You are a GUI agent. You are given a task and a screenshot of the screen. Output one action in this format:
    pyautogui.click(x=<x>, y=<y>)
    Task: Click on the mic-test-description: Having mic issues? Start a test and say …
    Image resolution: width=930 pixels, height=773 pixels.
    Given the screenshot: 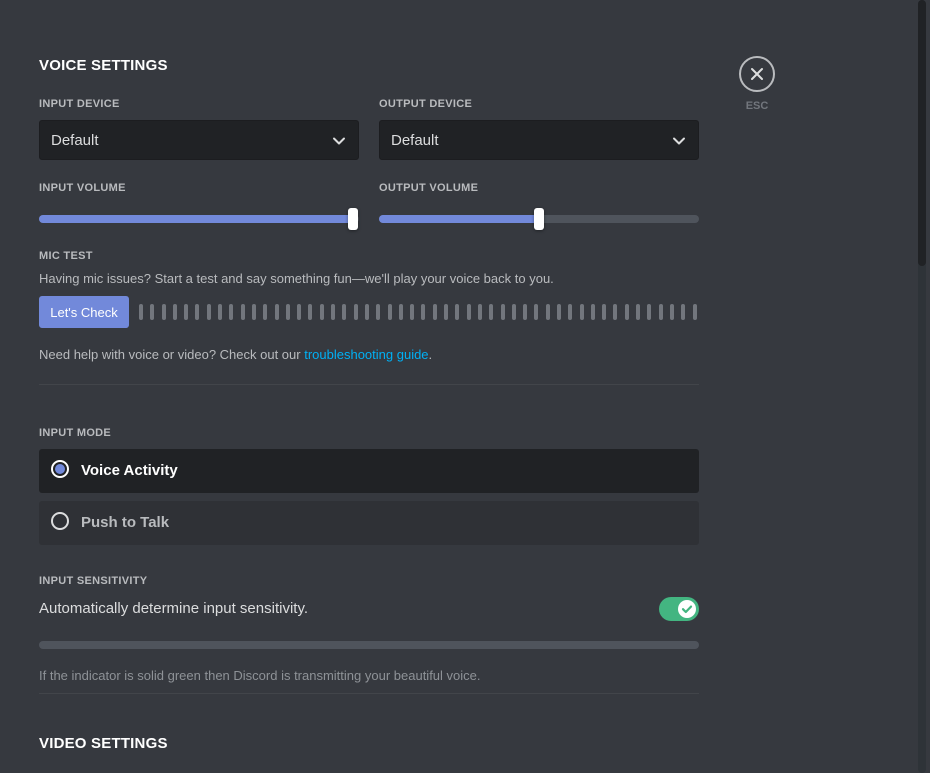 What is the action you would take?
    pyautogui.click(x=296, y=278)
    